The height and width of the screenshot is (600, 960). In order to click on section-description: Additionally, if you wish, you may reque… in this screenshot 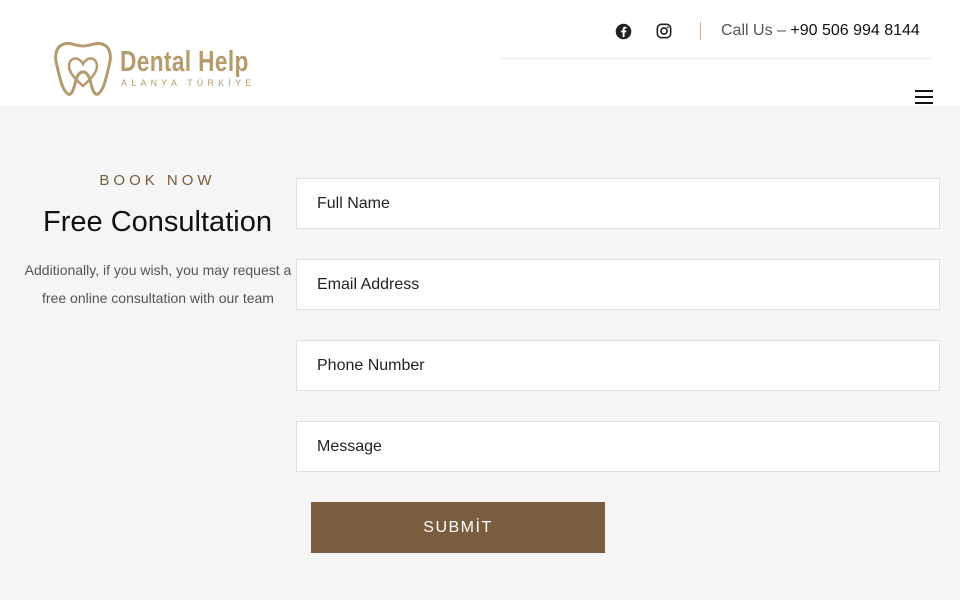, I will do `click(158, 284)`.